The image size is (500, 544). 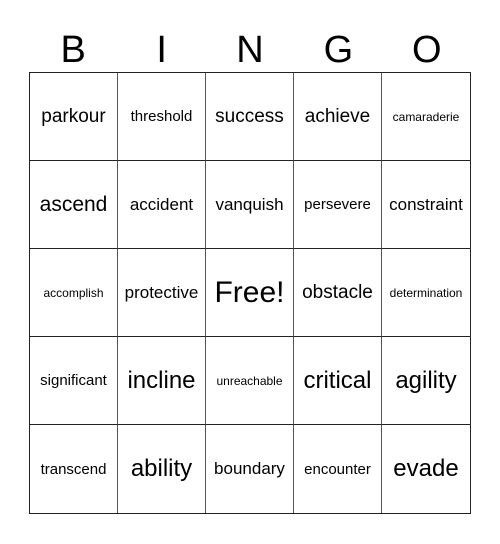 What do you see at coordinates (74, 381) in the screenshot?
I see `bingo-cell: significant` at bounding box center [74, 381].